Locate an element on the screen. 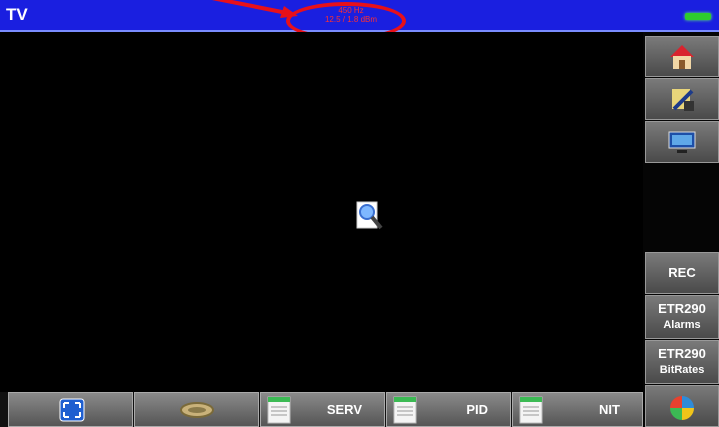 Image resolution: width=719 pixels, height=427 pixels. lnb-button is located at coordinates (196, 409).